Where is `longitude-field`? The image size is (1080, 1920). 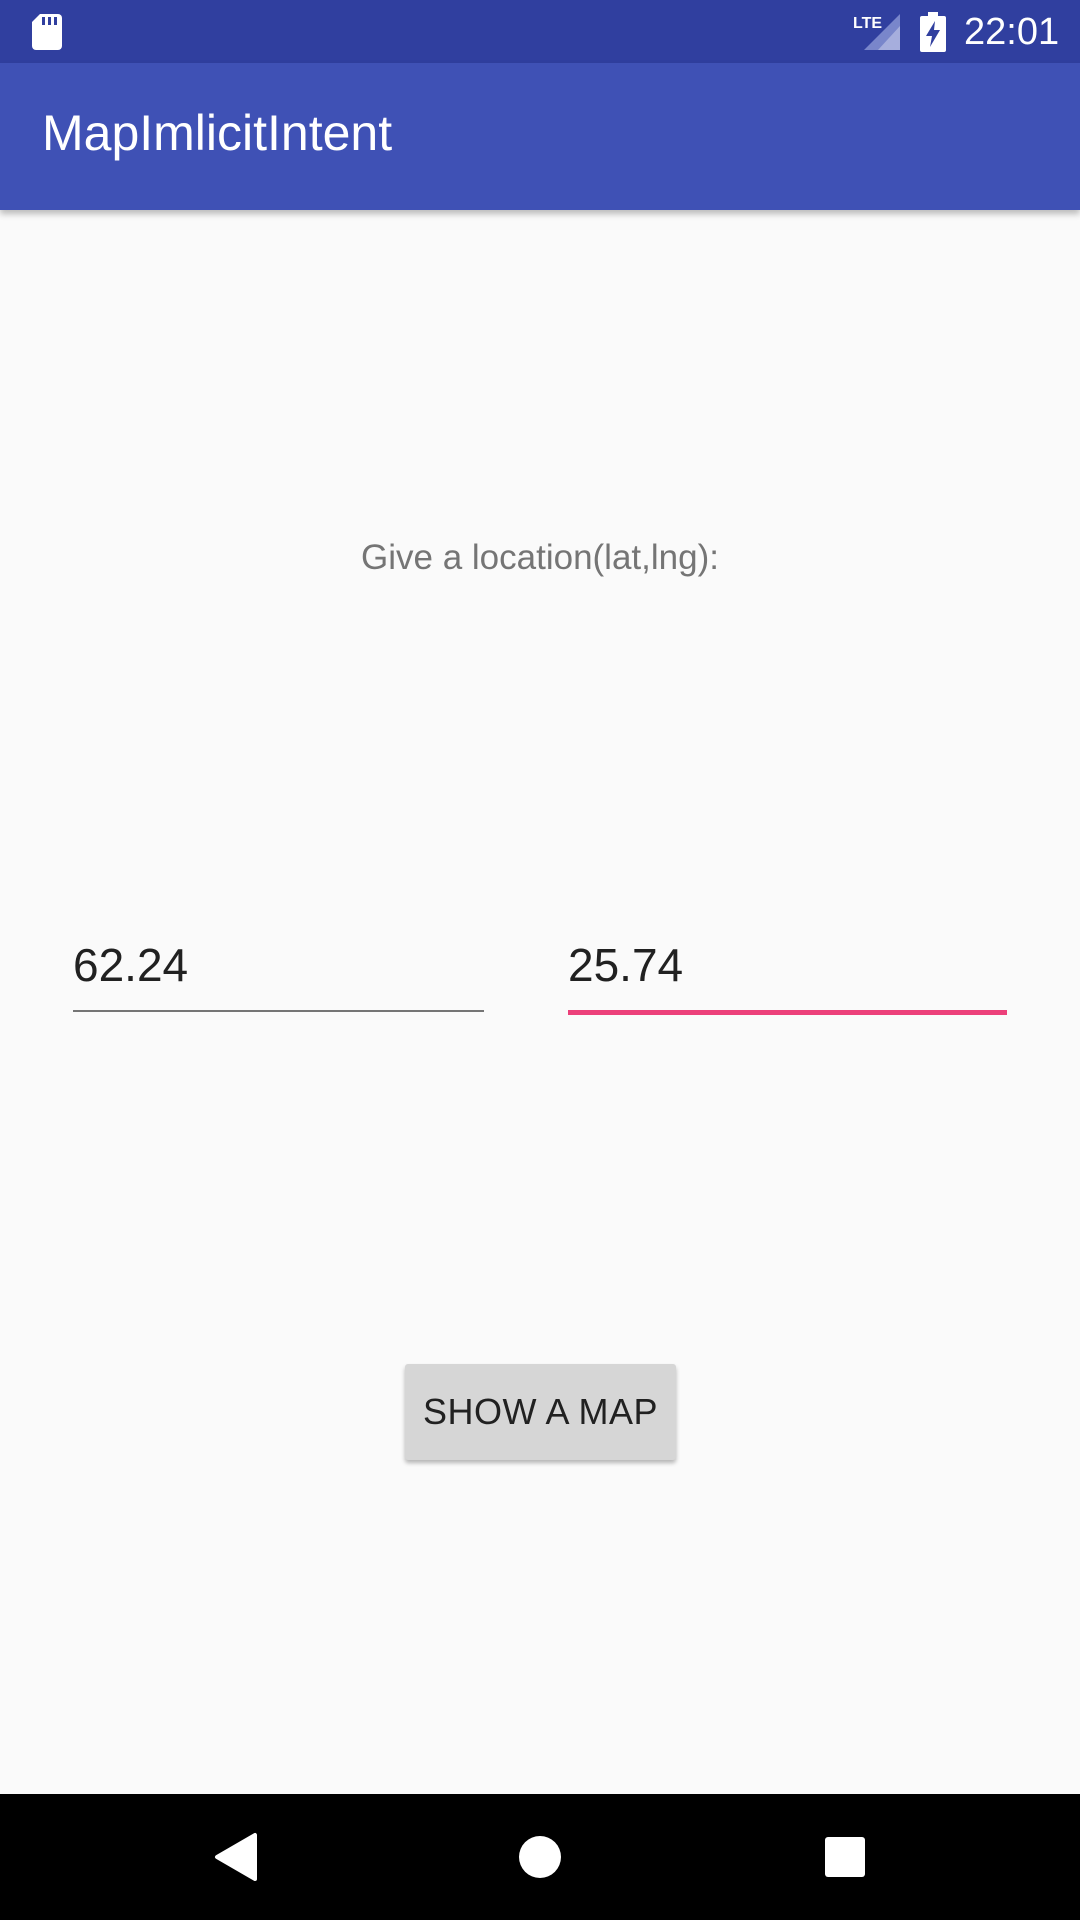 longitude-field is located at coordinates (787, 972).